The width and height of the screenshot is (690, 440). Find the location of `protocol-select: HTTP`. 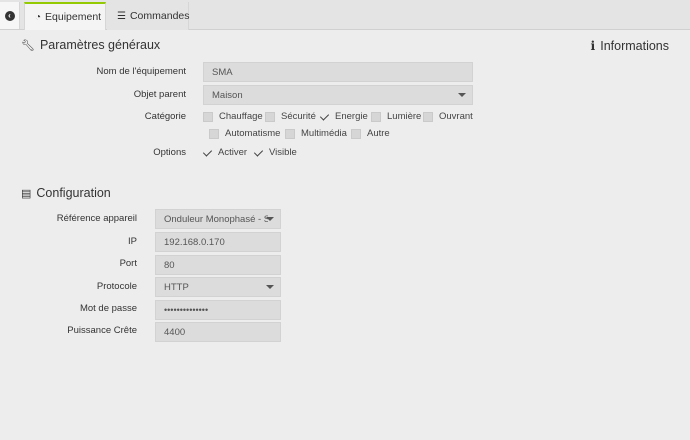

protocol-select: HTTP is located at coordinates (218, 287).